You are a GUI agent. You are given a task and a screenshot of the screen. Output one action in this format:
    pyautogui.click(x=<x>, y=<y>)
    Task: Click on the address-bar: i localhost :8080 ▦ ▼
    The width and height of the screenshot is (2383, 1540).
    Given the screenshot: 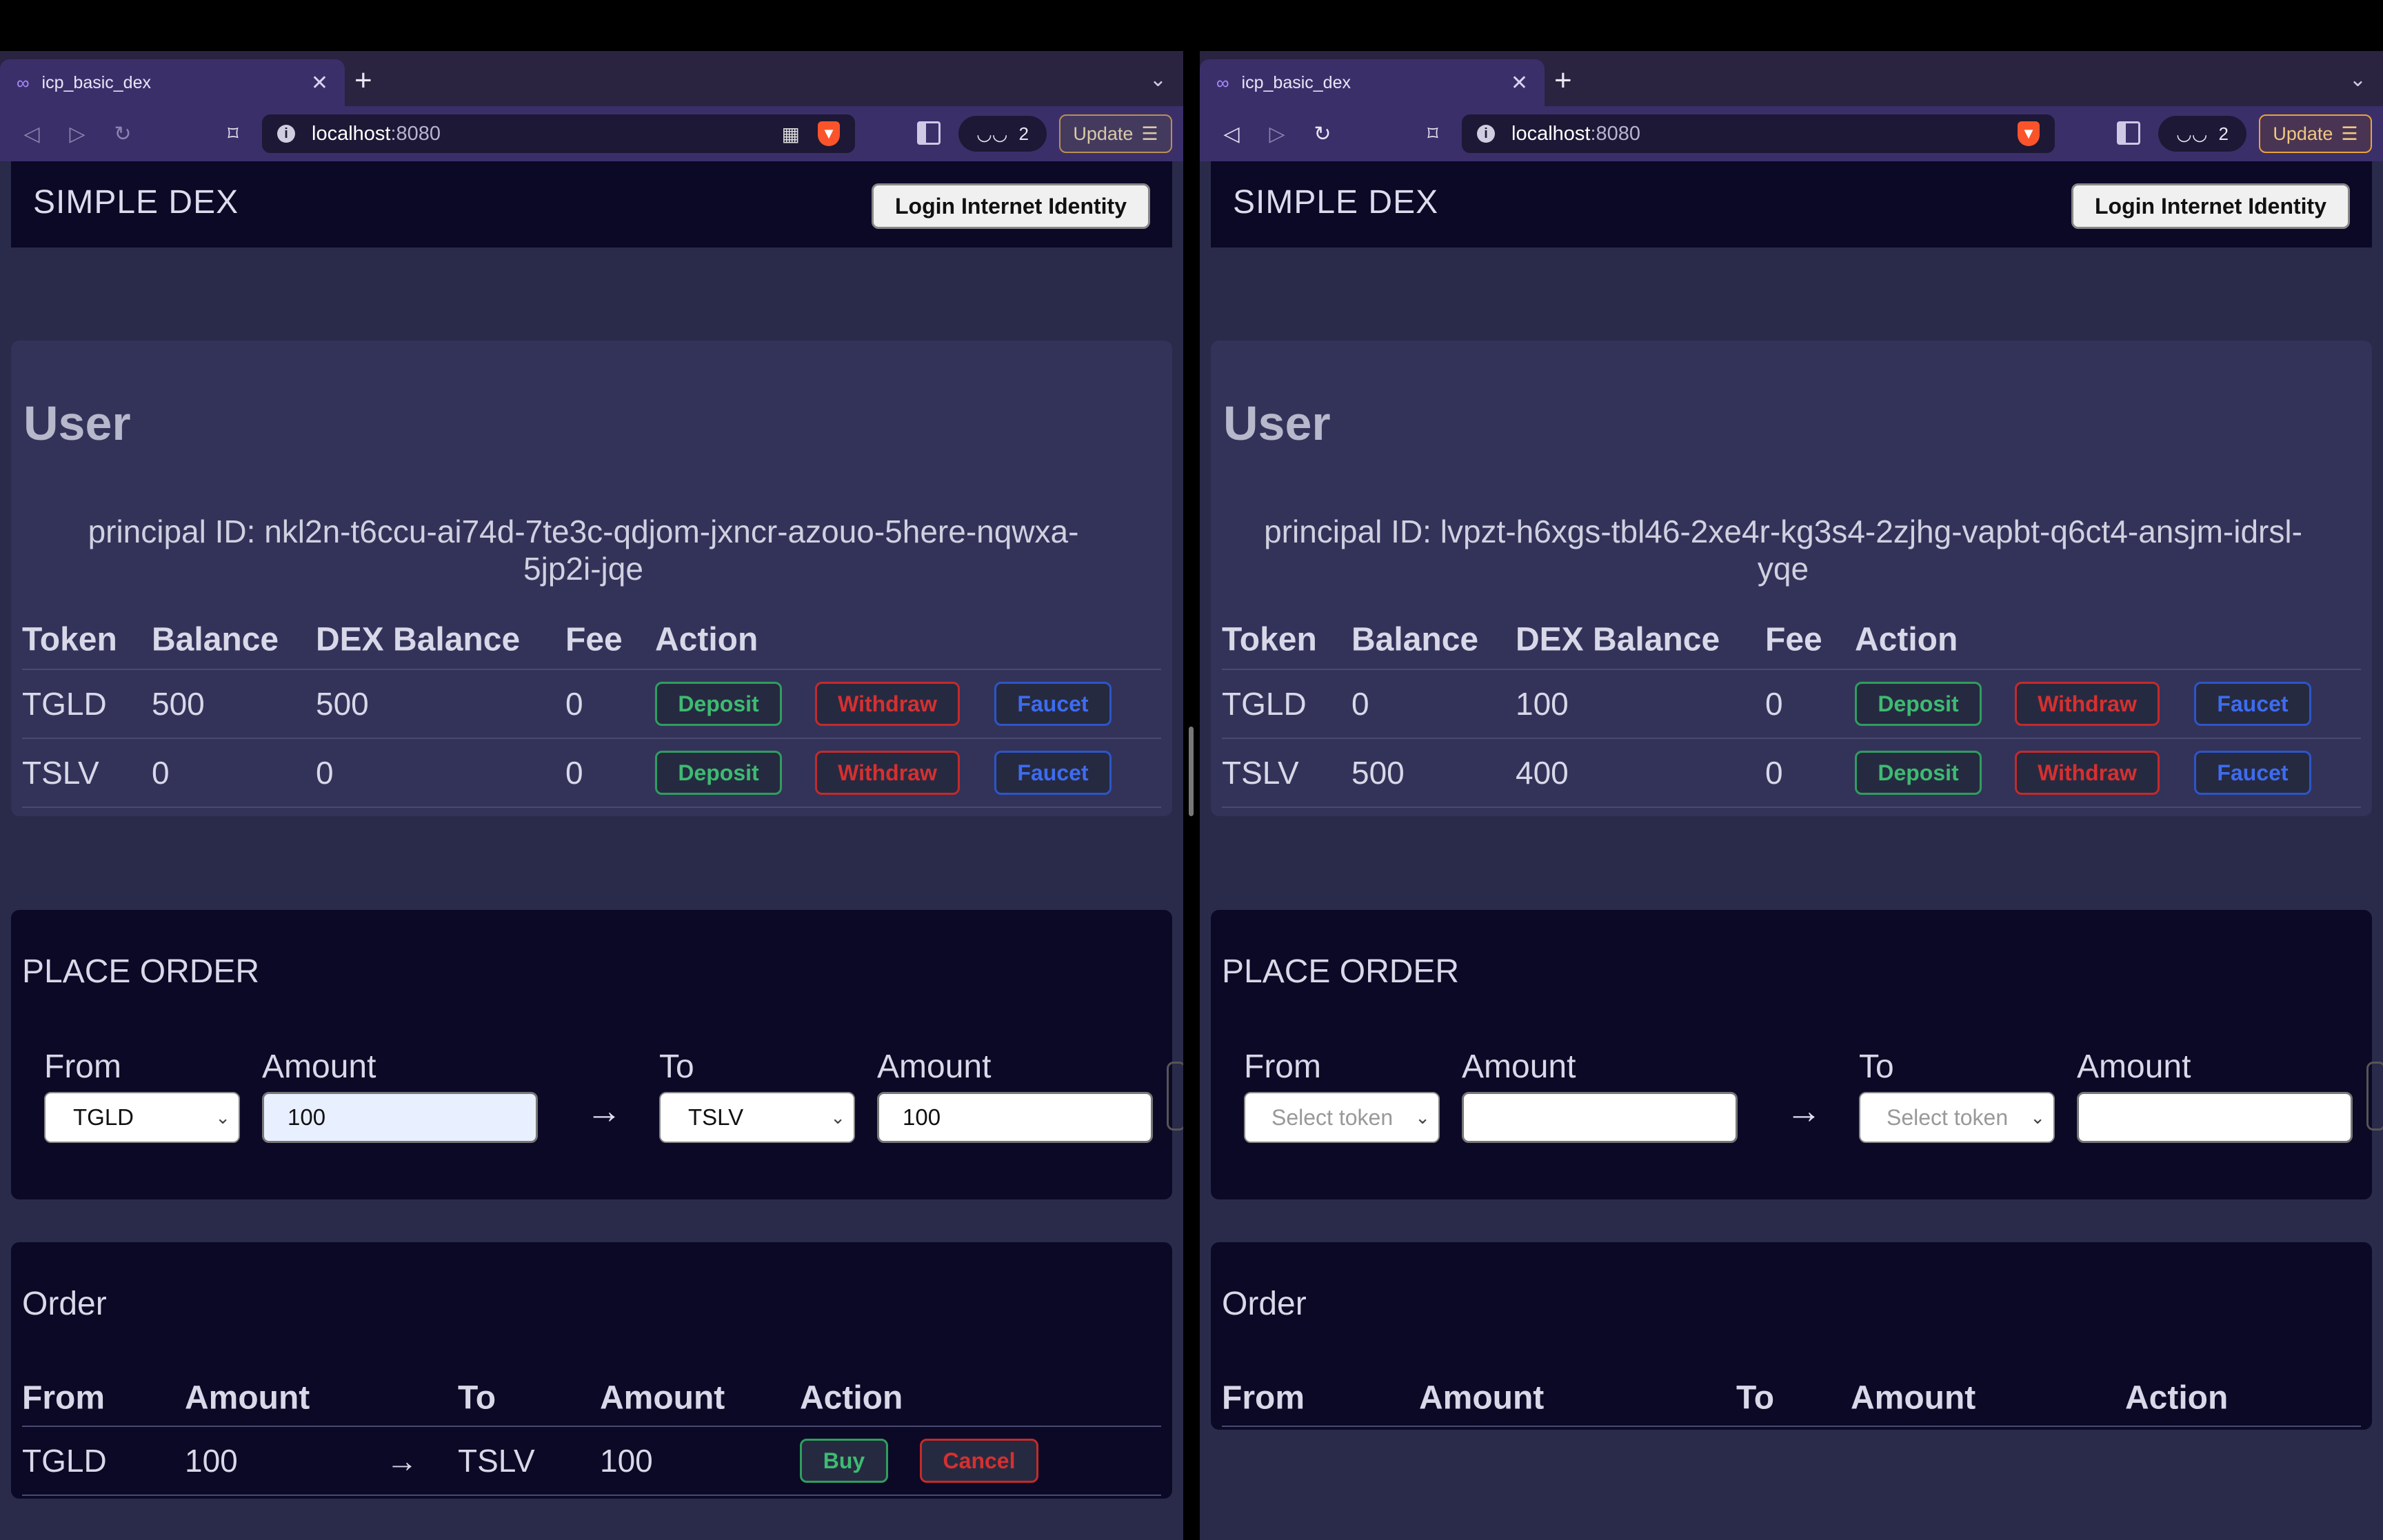 What is the action you would take?
    pyautogui.click(x=558, y=134)
    